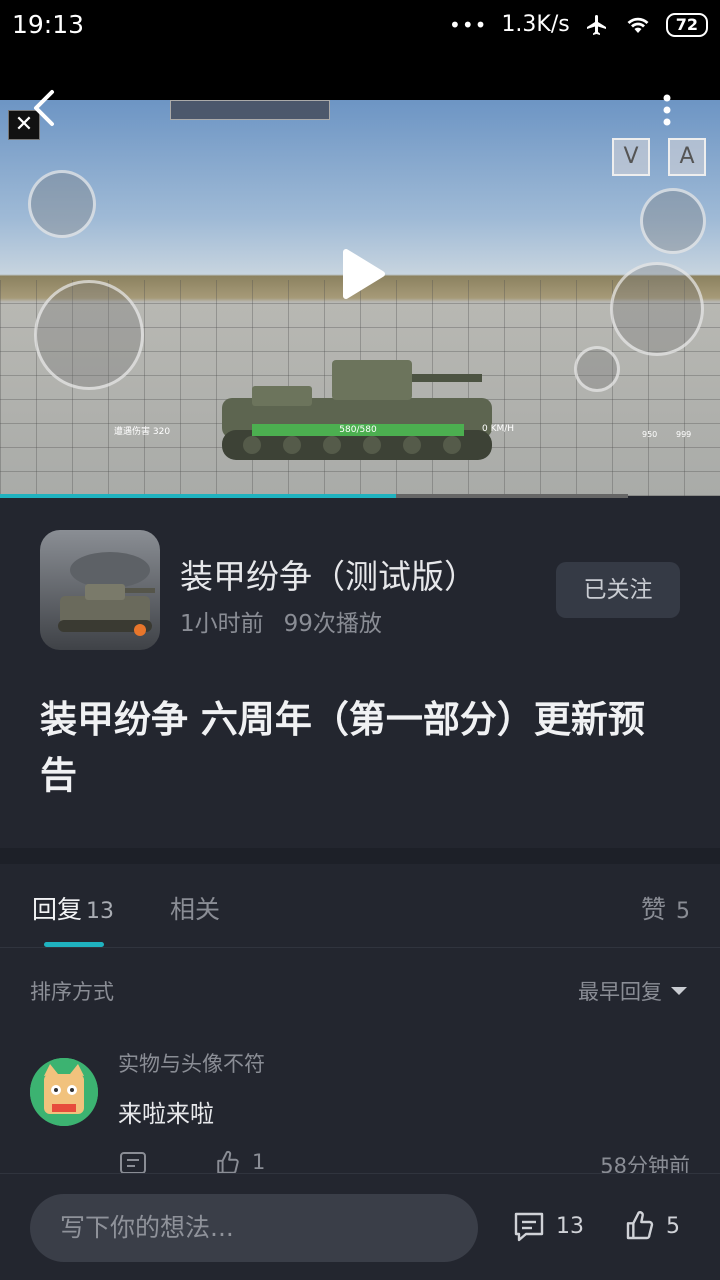 The image size is (720, 1280). Describe the element at coordinates (360, 26) in the screenshot. I see `status-bar: 19:13 ••• 1.3K/s 72` at that location.